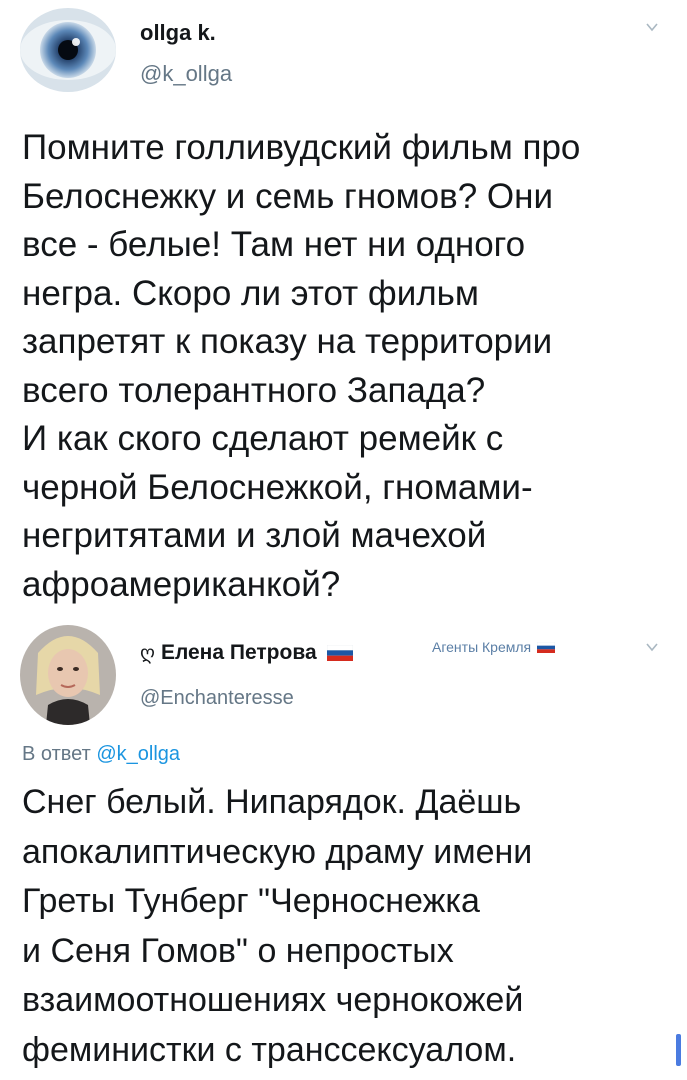  I want to click on author-name: Елена Петрова, so click(239, 653).